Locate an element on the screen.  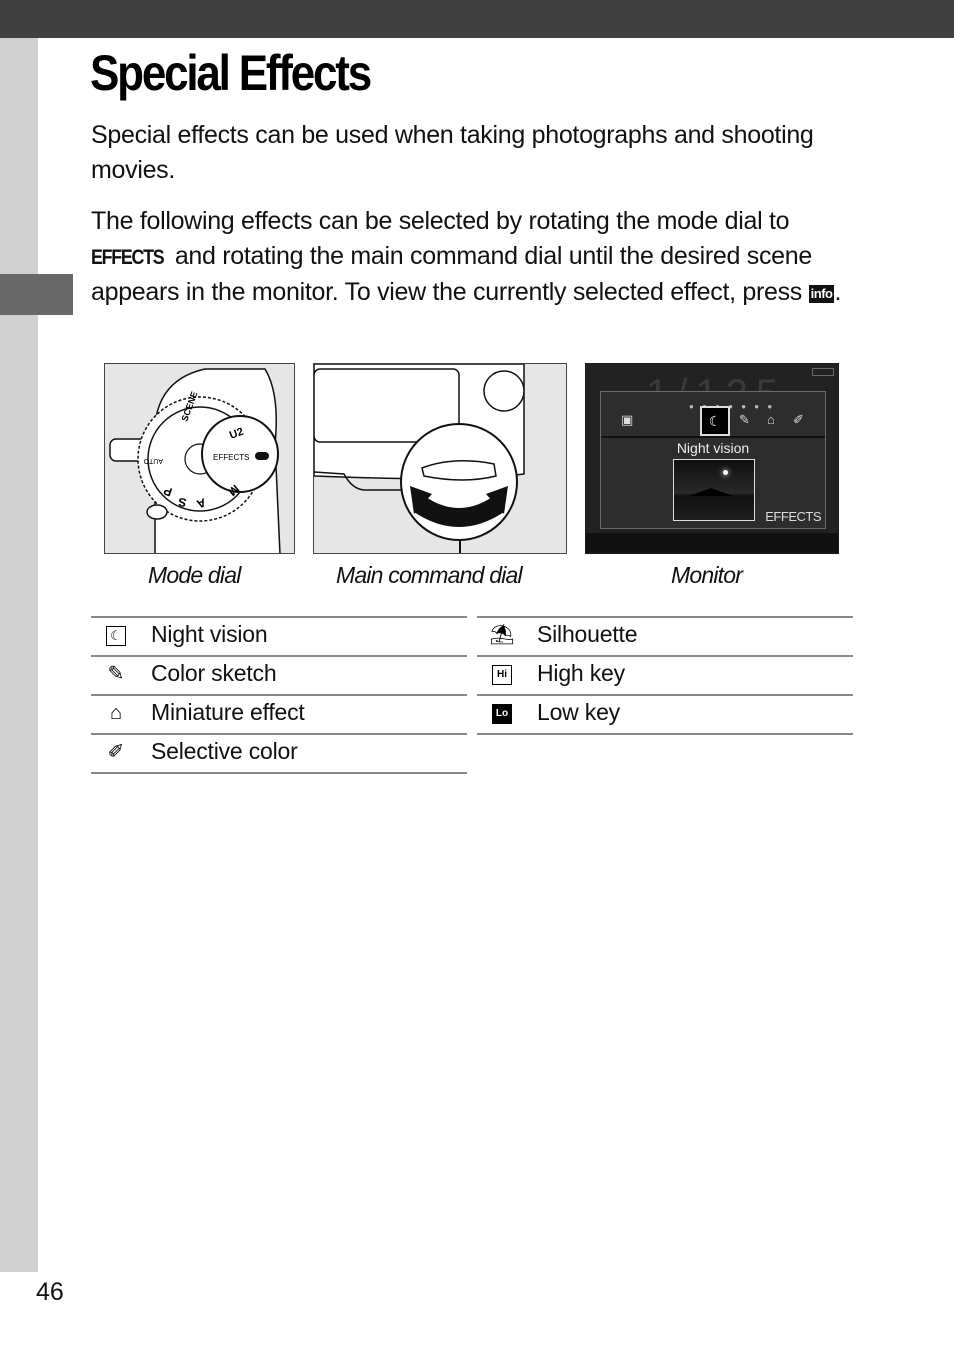
low-key-icon: ▣ is located at coordinates (627, 419).